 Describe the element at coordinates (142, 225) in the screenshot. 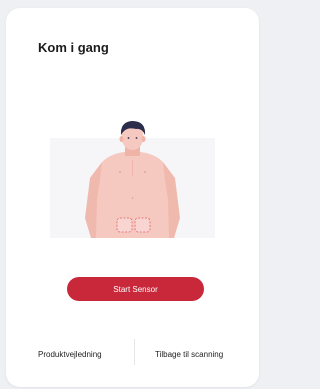

I see `sensor-area-right` at that location.